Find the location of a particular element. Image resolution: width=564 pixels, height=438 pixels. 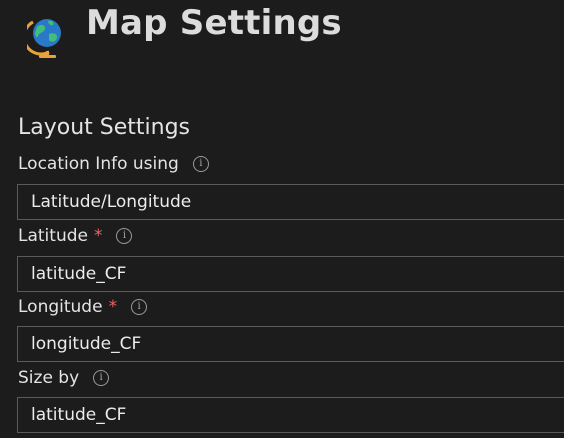

location-info-label-row: Location Info using i is located at coordinates (113, 164).